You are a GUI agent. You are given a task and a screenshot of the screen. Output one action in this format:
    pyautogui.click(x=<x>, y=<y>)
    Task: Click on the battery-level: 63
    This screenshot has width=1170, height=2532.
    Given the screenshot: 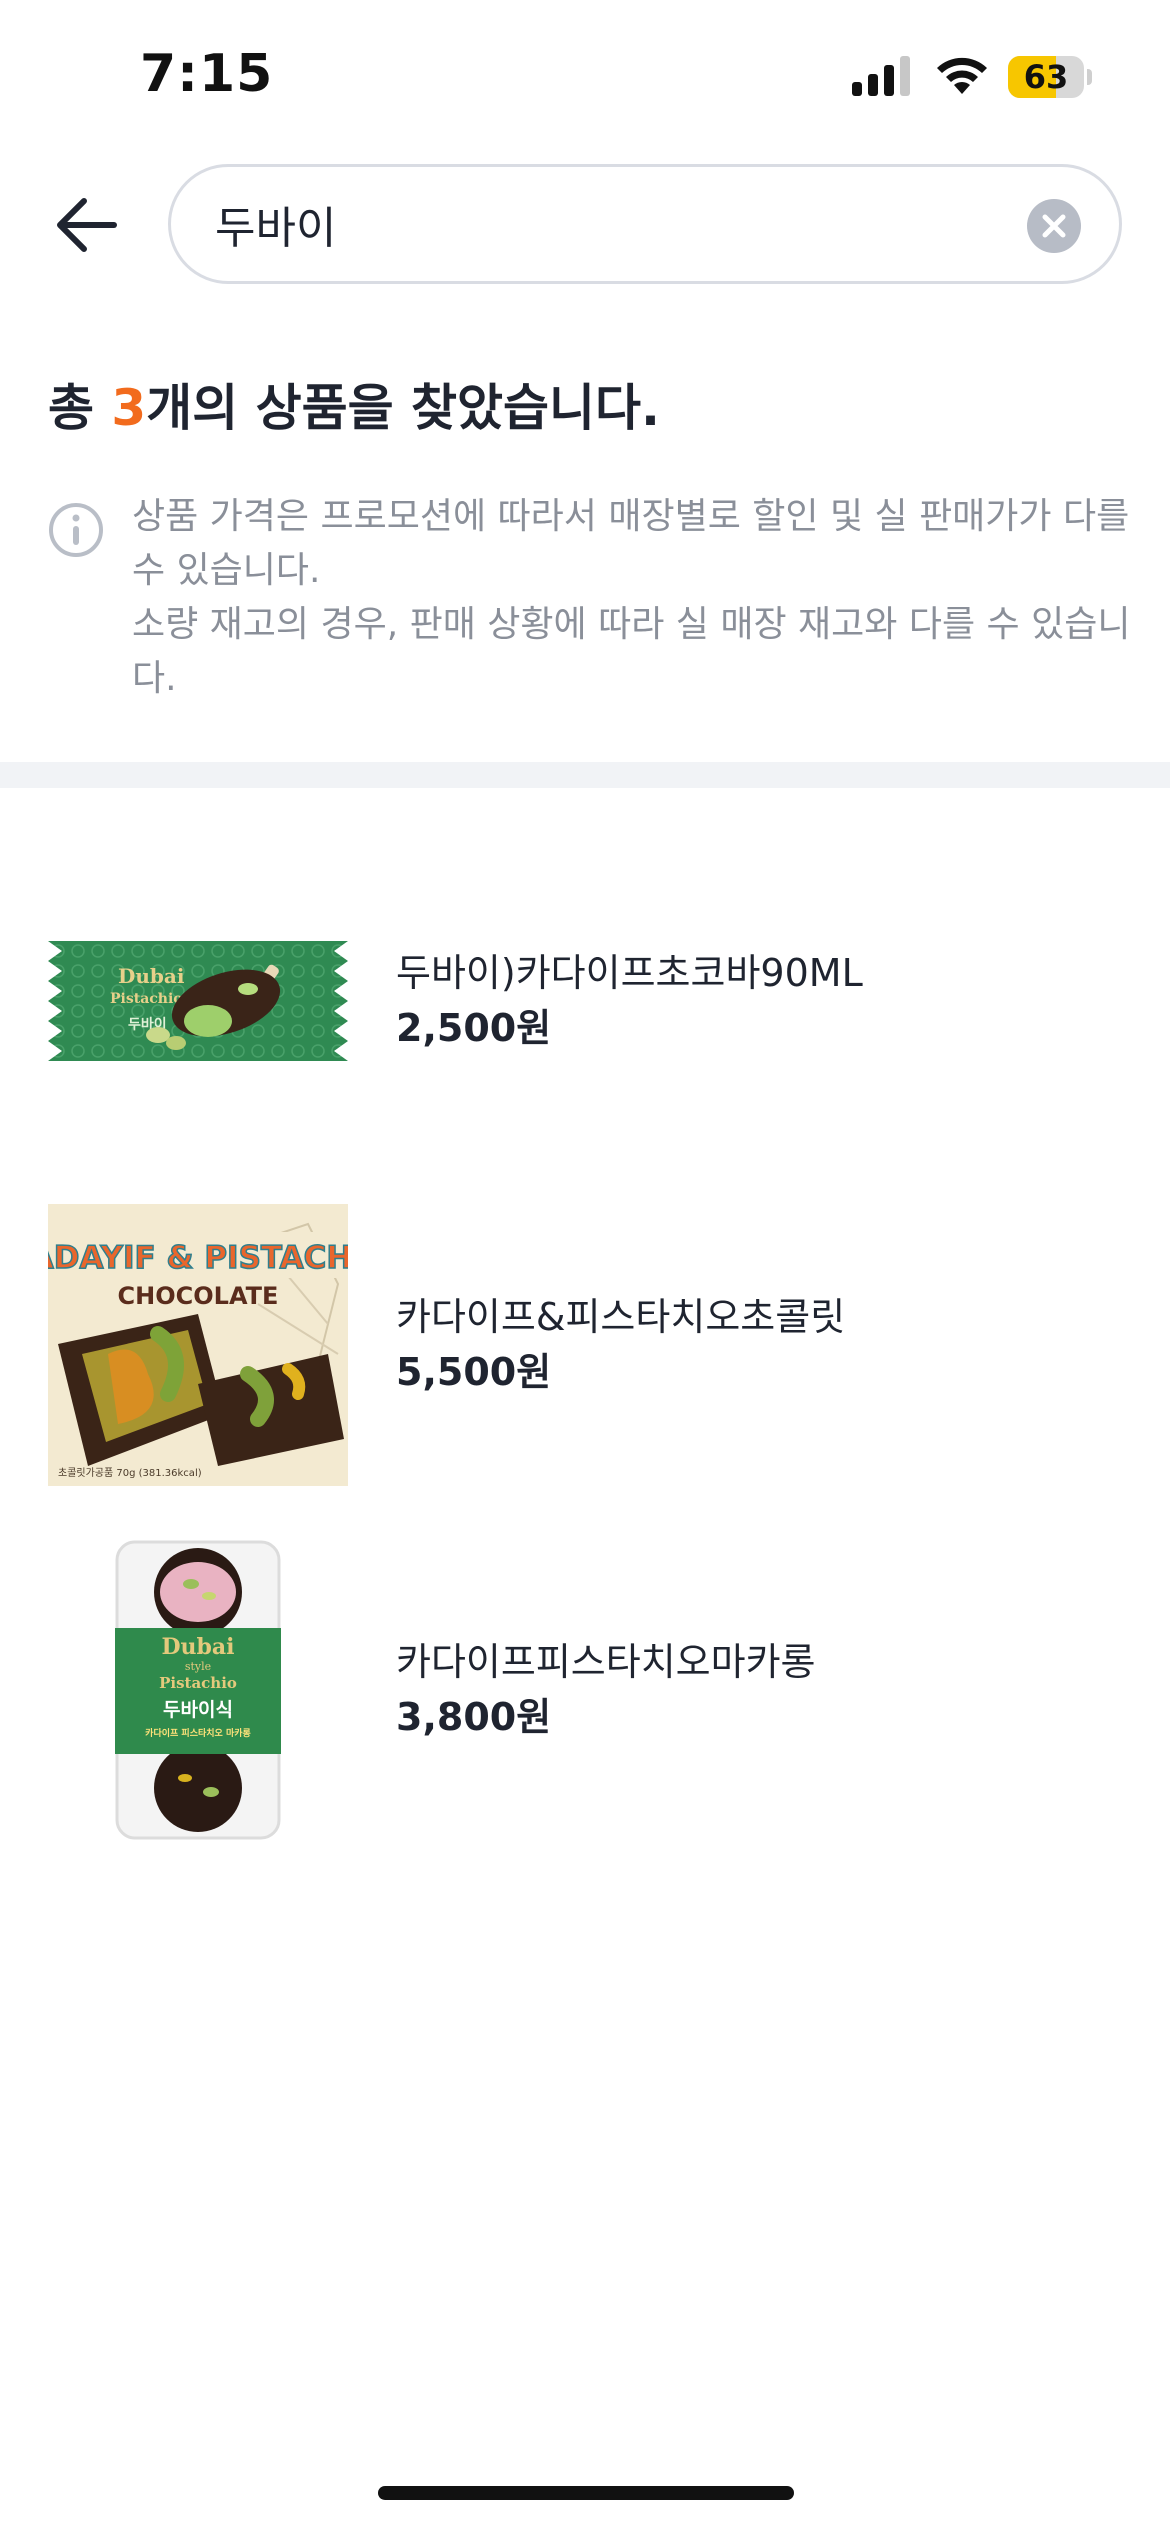 What is the action you would take?
    pyautogui.click(x=1046, y=77)
    